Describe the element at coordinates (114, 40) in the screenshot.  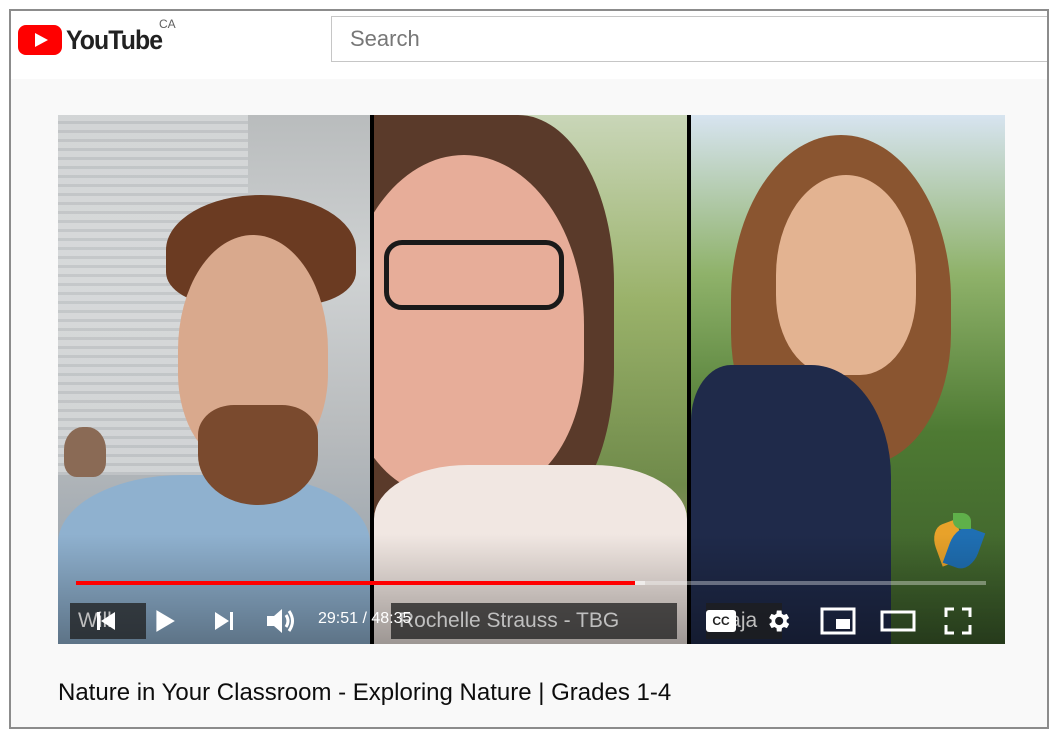
I see `logo-text: YouTube` at that location.